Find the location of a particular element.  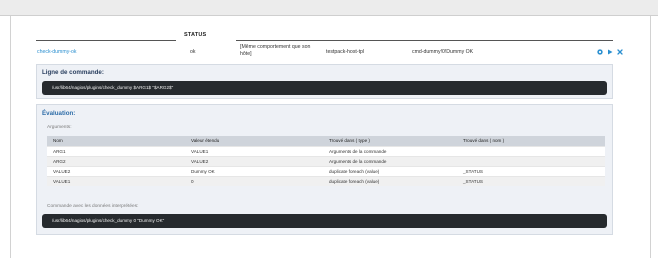

table-row: ARG1 VALUE1 Arguments de la commande is located at coordinates (326, 150).